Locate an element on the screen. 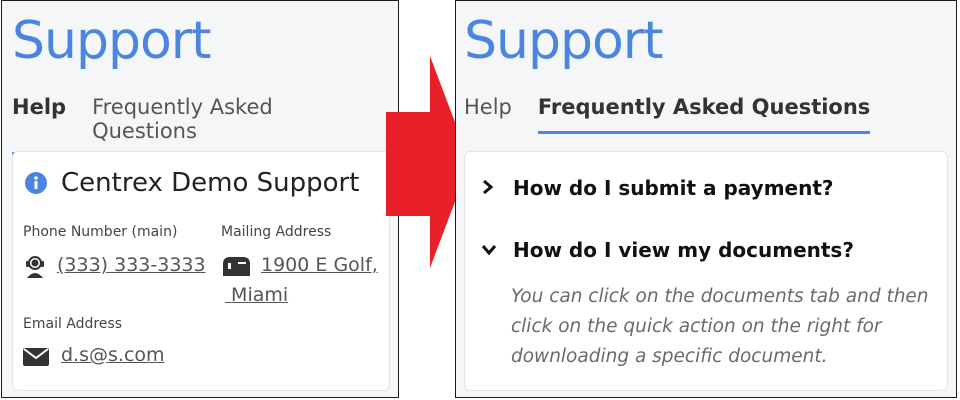 The image size is (960, 400). card-heading: Centrex Demo Support is located at coordinates (210, 183).